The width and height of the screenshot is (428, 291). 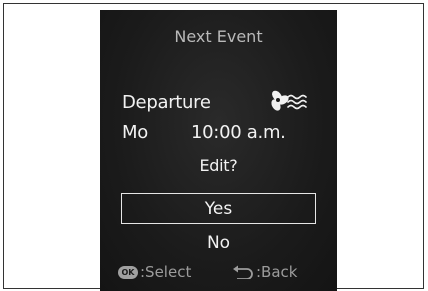 I want to click on select-hint: OK :Select, so click(x=154, y=272).